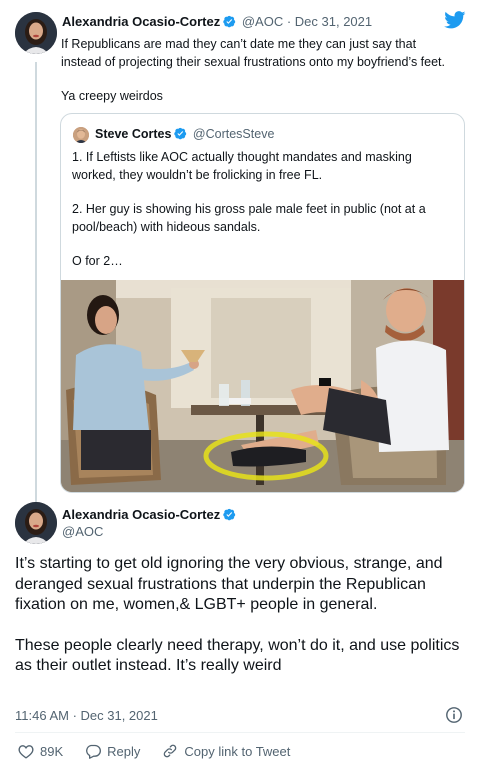 Image resolution: width=479 pixels, height=768 pixels. I want to click on quoted-tweet-header: Steve Cortes @CortesSteve, so click(184, 135).